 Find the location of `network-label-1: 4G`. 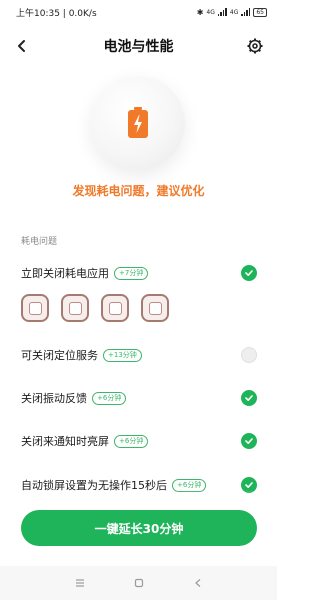

network-label-1: 4G is located at coordinates (210, 12).